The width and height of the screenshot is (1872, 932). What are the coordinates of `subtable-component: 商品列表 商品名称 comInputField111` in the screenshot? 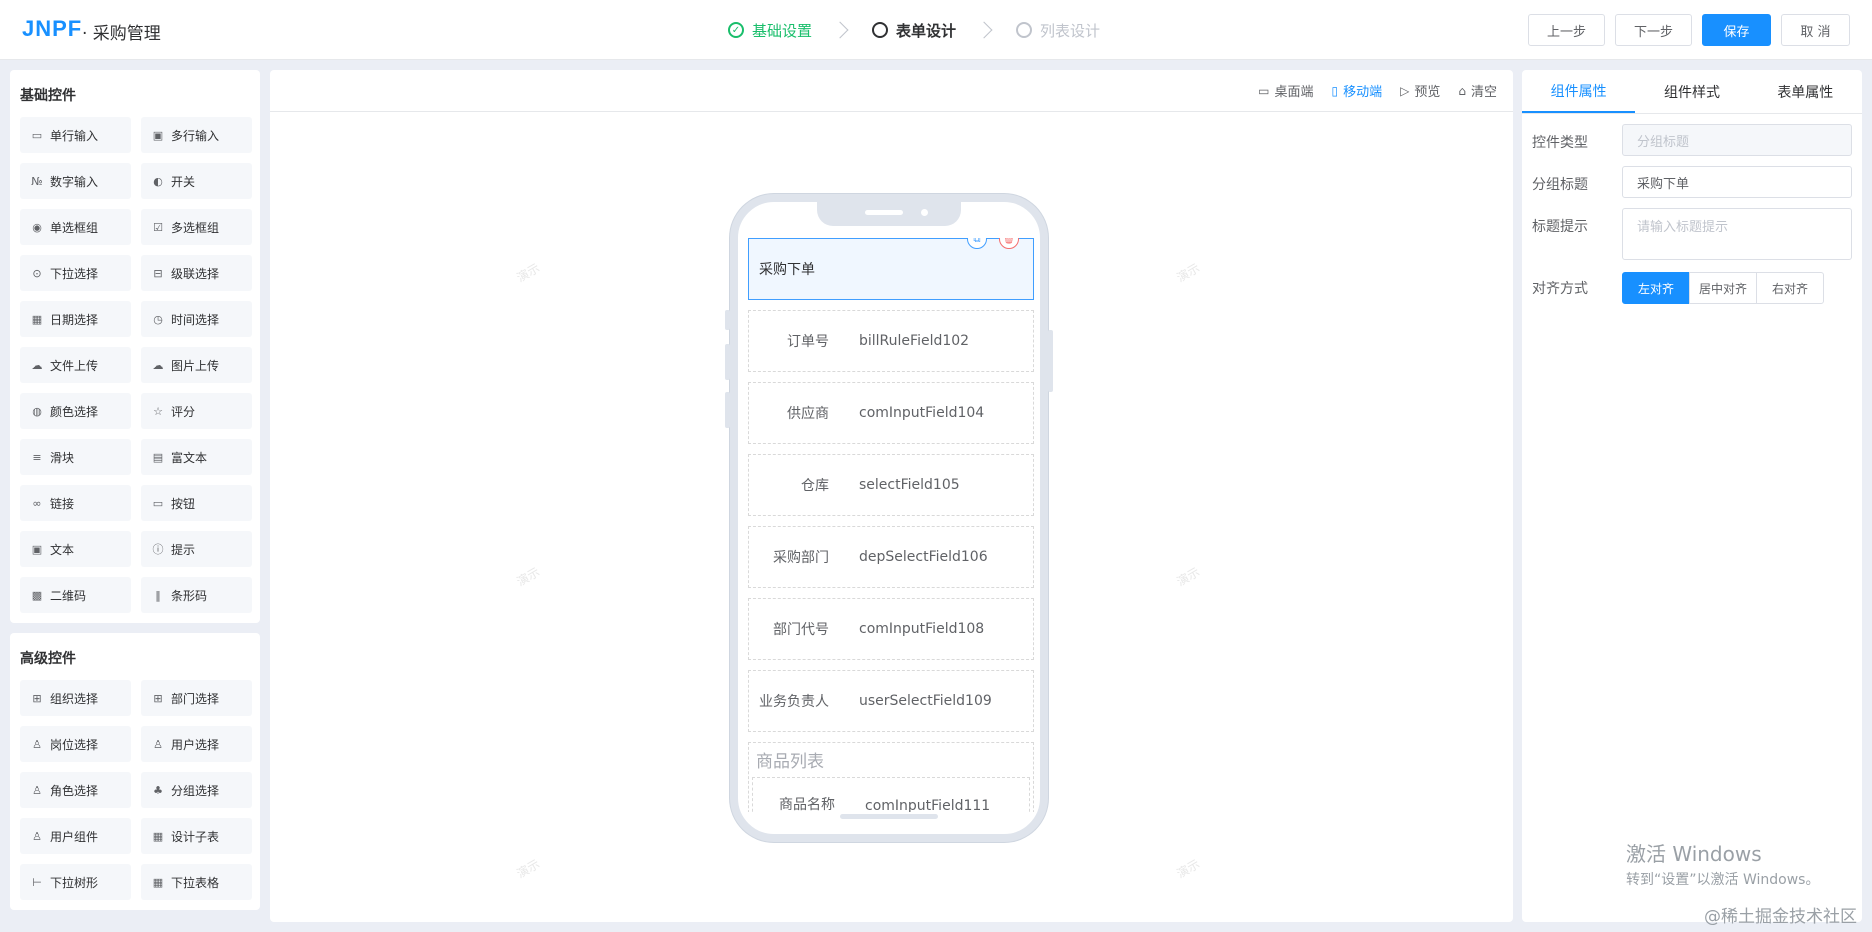 It's located at (891, 777).